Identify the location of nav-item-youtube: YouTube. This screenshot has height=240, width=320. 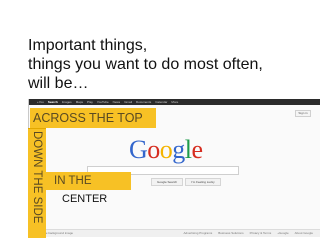
(103, 102).